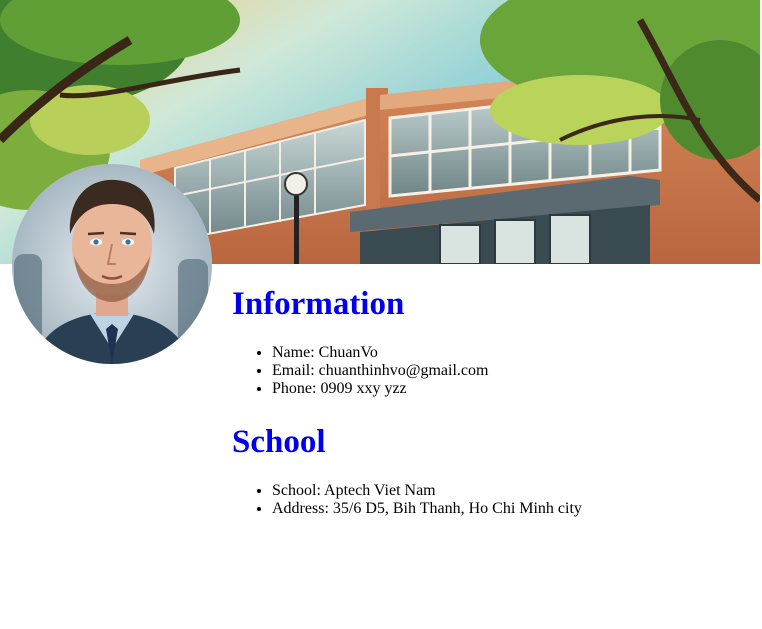 Image resolution: width=762 pixels, height=629 pixels. I want to click on information-item-name: Name: ChuanVo, so click(512, 353).